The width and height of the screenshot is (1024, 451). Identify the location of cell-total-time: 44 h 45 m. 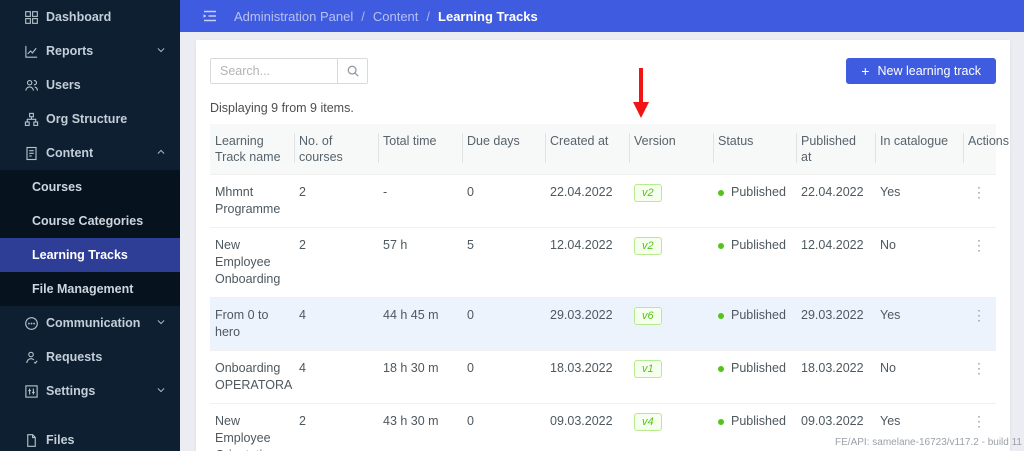
(411, 315).